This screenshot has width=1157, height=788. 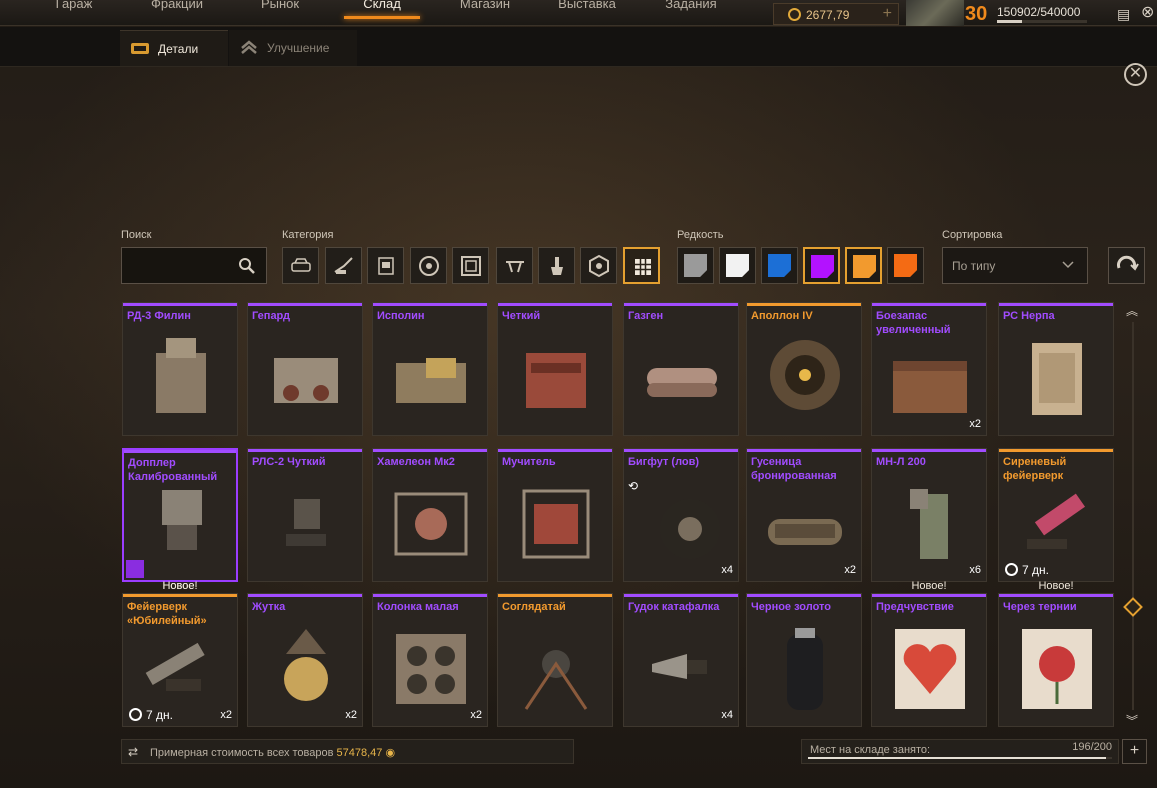 What do you see at coordinates (529, 462) in the screenshot?
I see `item-name: Мучитель` at bounding box center [529, 462].